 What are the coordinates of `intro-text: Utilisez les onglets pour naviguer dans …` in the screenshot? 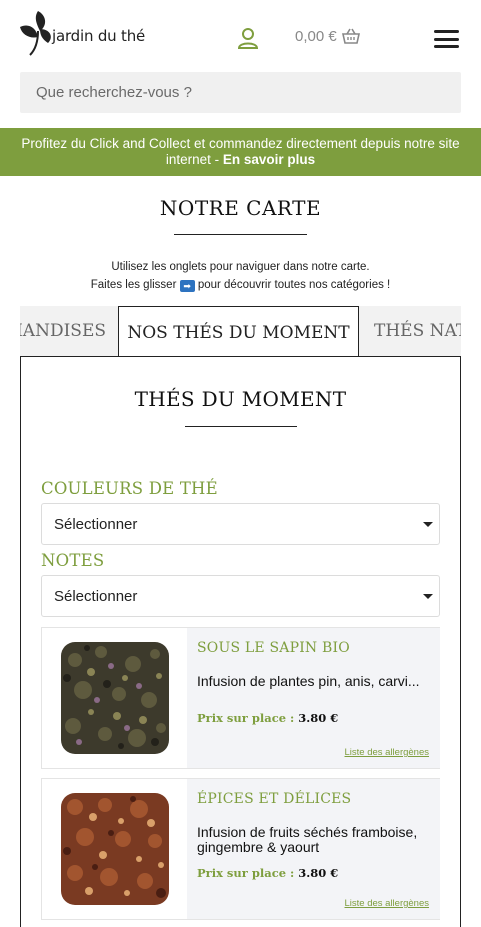 It's located at (240, 276).